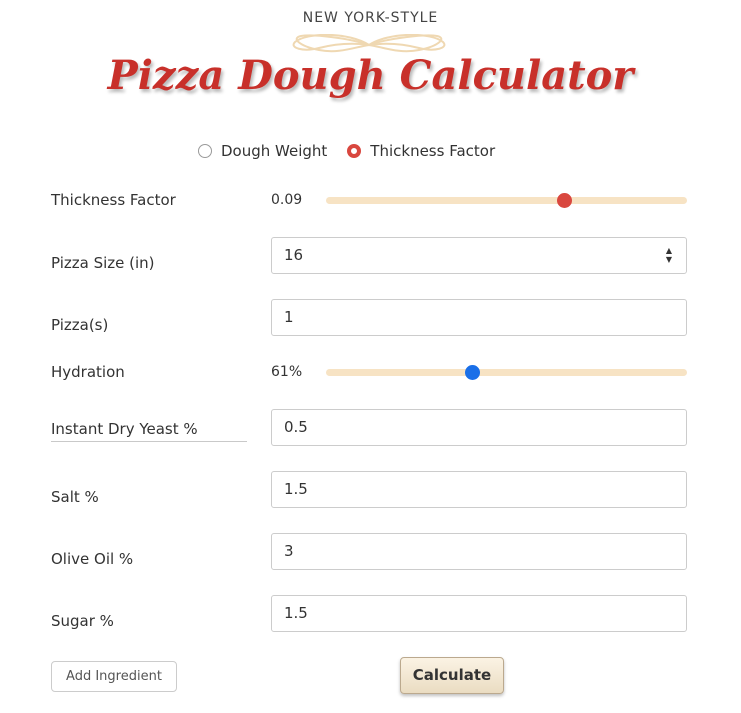 The image size is (741, 713). Describe the element at coordinates (205, 151) in the screenshot. I see `radio-dough-weight-circle` at that location.